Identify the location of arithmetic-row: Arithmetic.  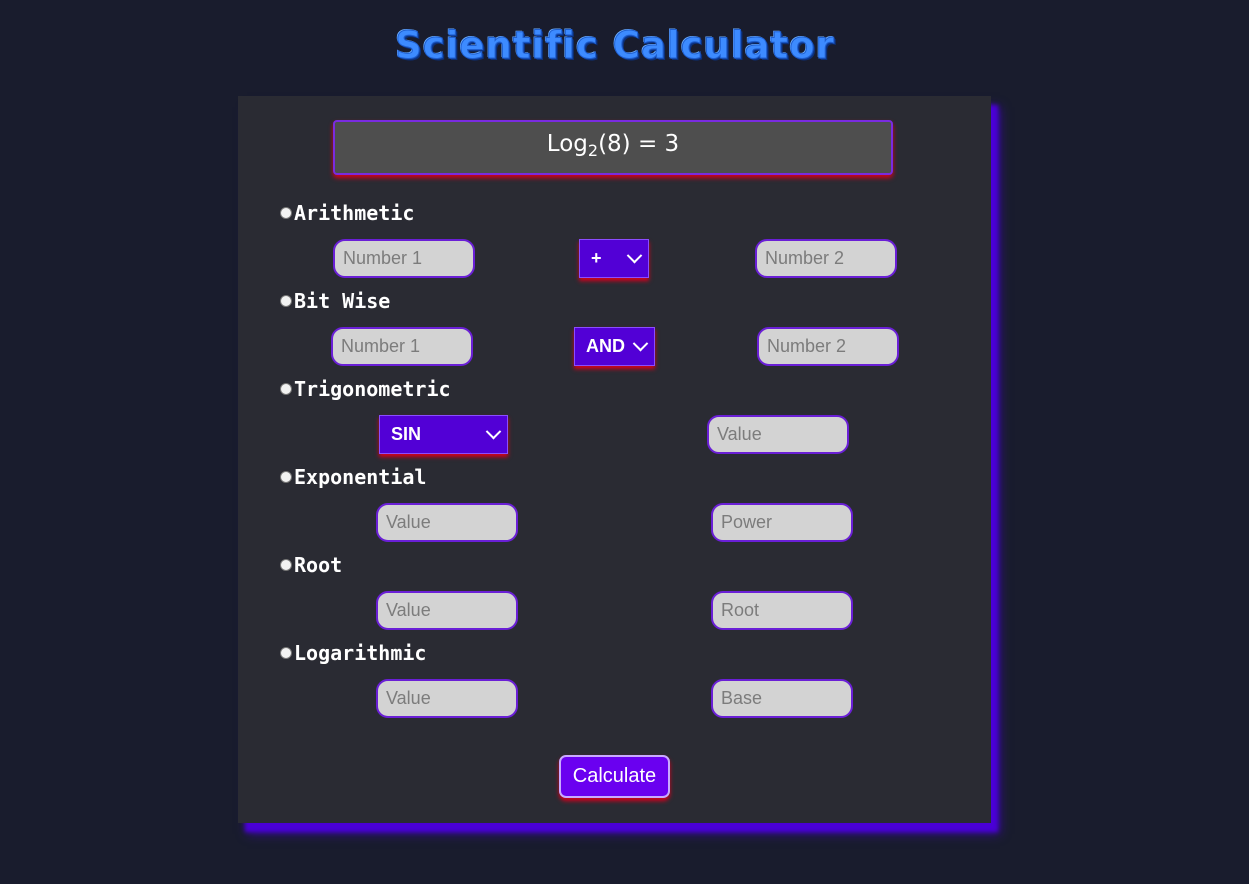
(347, 213).